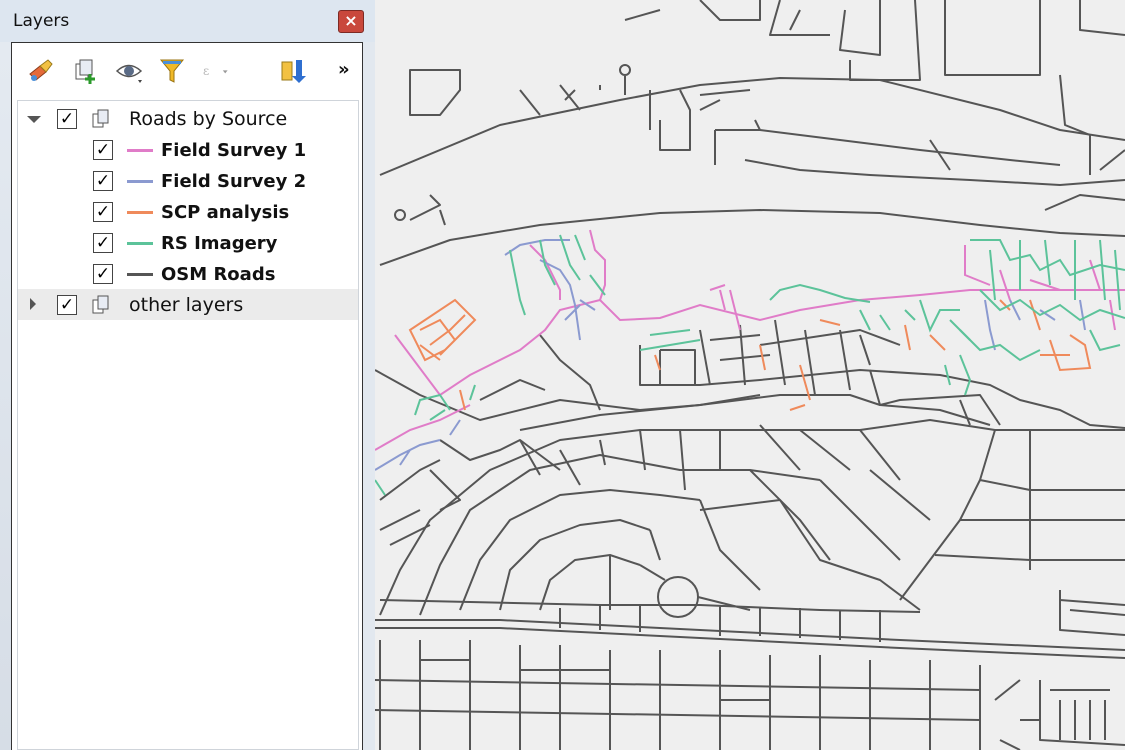 The image size is (1125, 750). I want to click on visibility-icon, so click(129, 71).